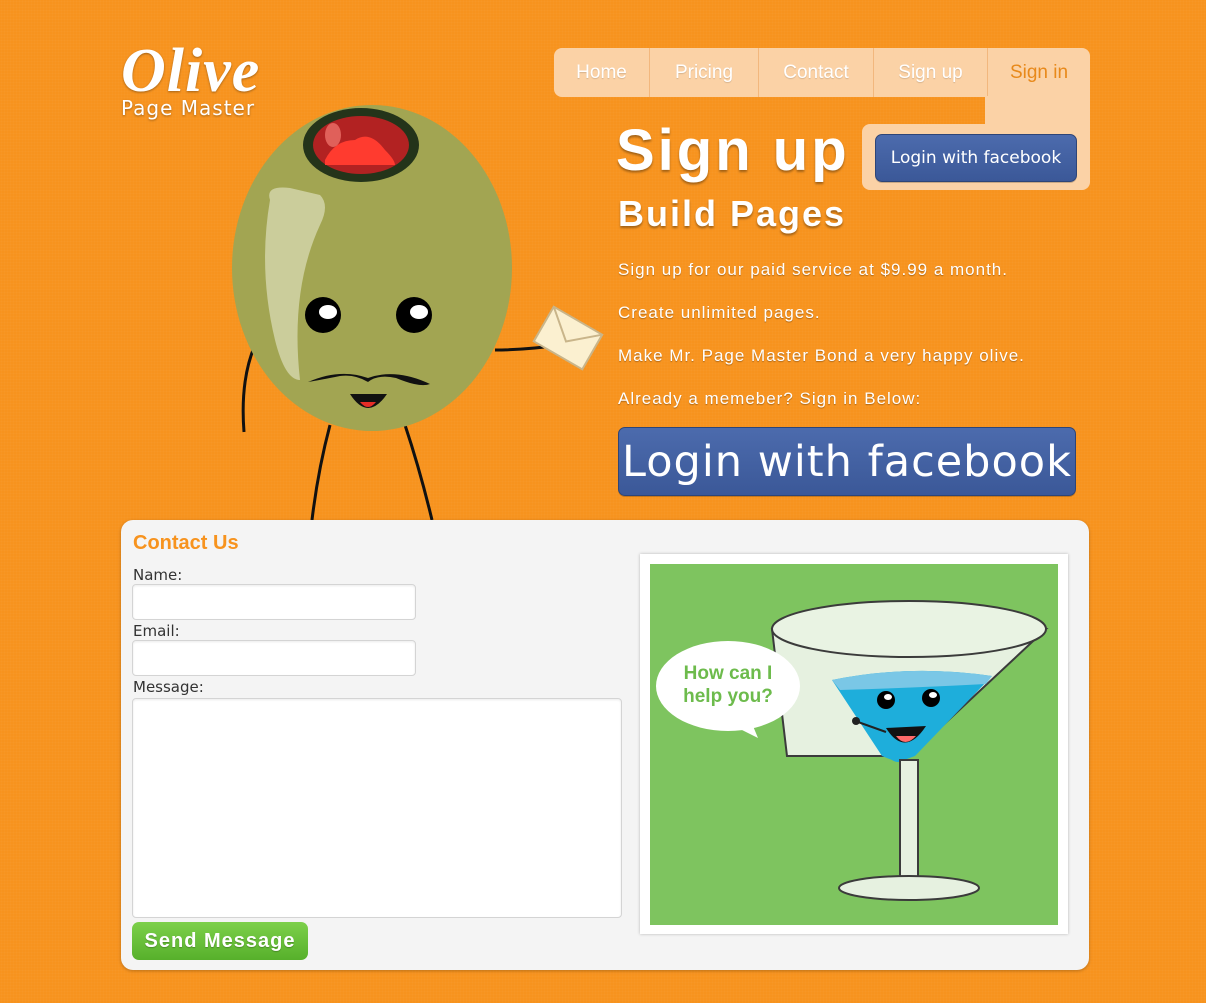 Image resolution: width=1206 pixels, height=1003 pixels. Describe the element at coordinates (852, 750) in the screenshot. I see `martini-glass-illustration: How can I help you?` at that location.